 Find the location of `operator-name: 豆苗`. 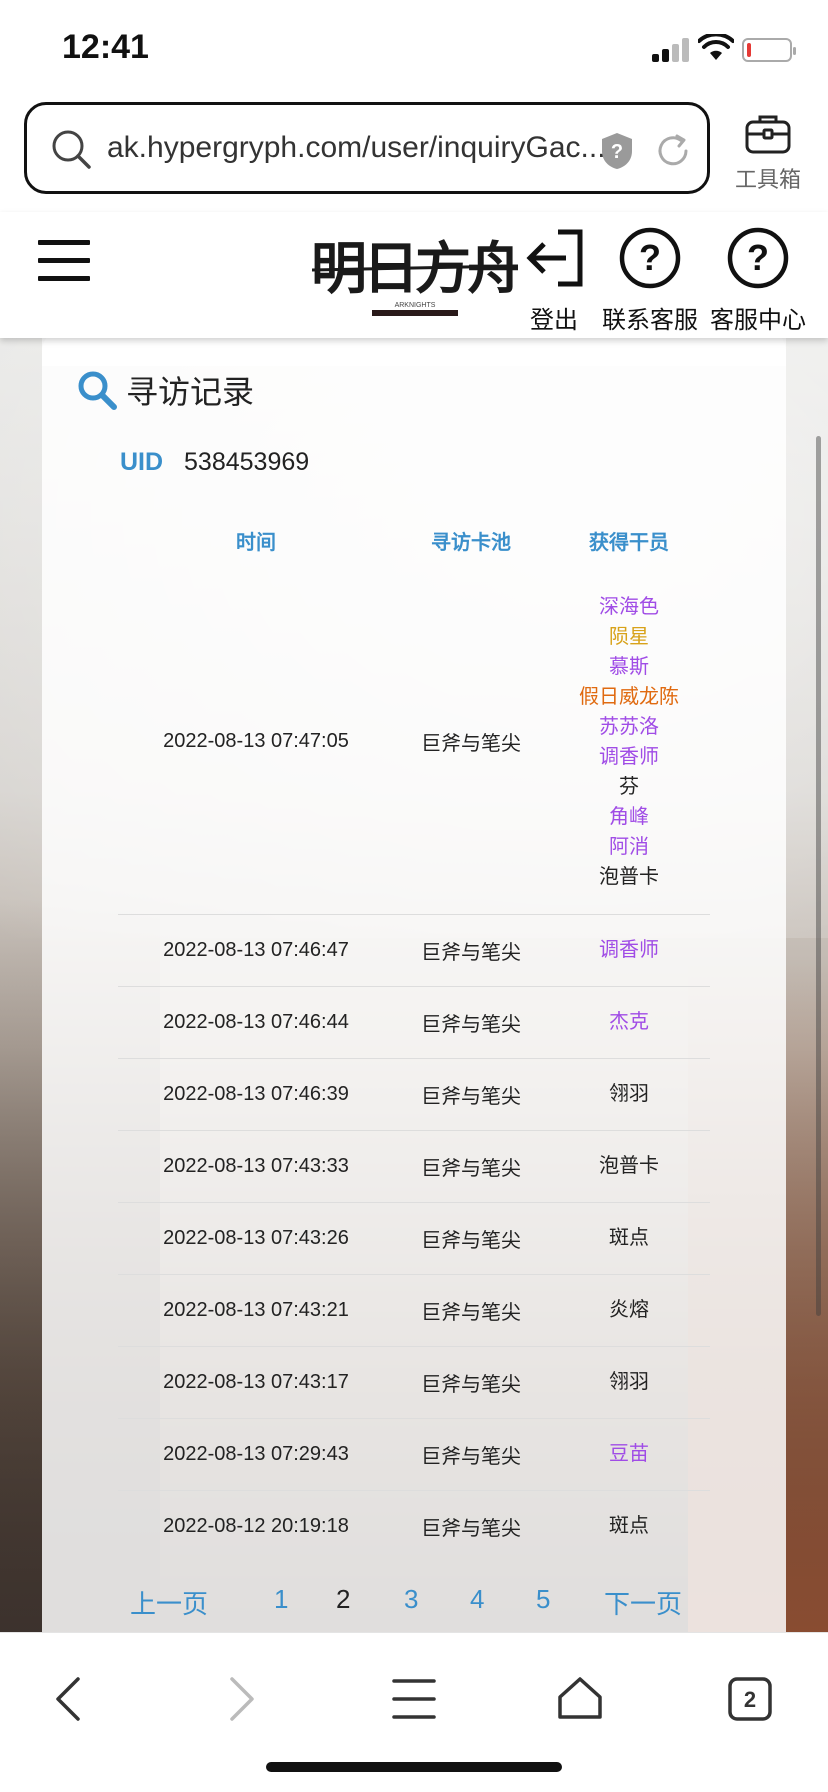

operator-name: 豆苗 is located at coordinates (629, 1454).